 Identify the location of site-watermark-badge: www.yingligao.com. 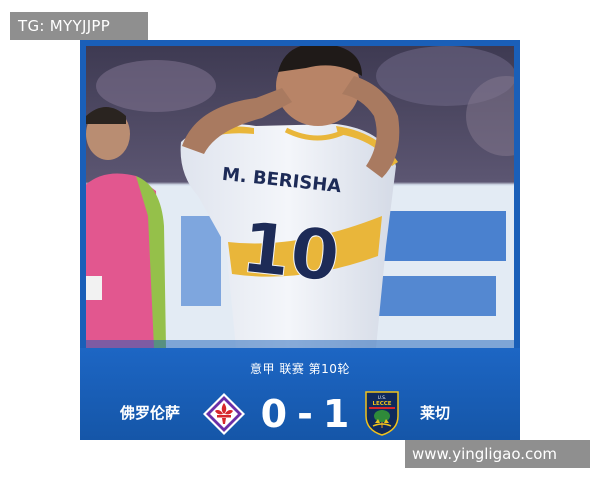
(497, 454).